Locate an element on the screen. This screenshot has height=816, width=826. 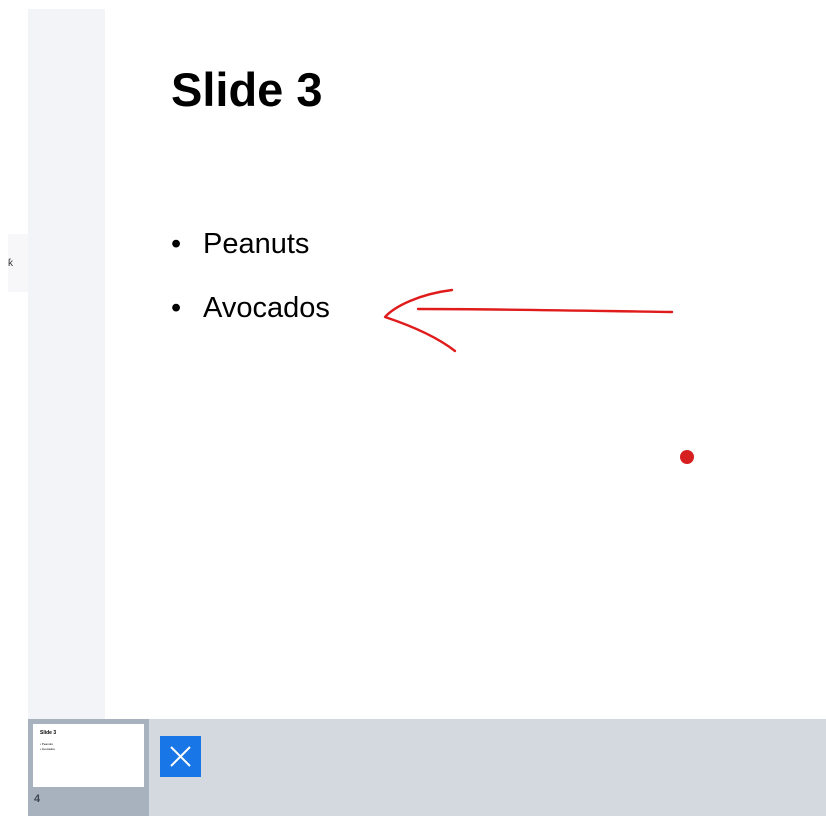
thumbnail-bullets: • Peanuts • Avocados is located at coordinates (47, 747).